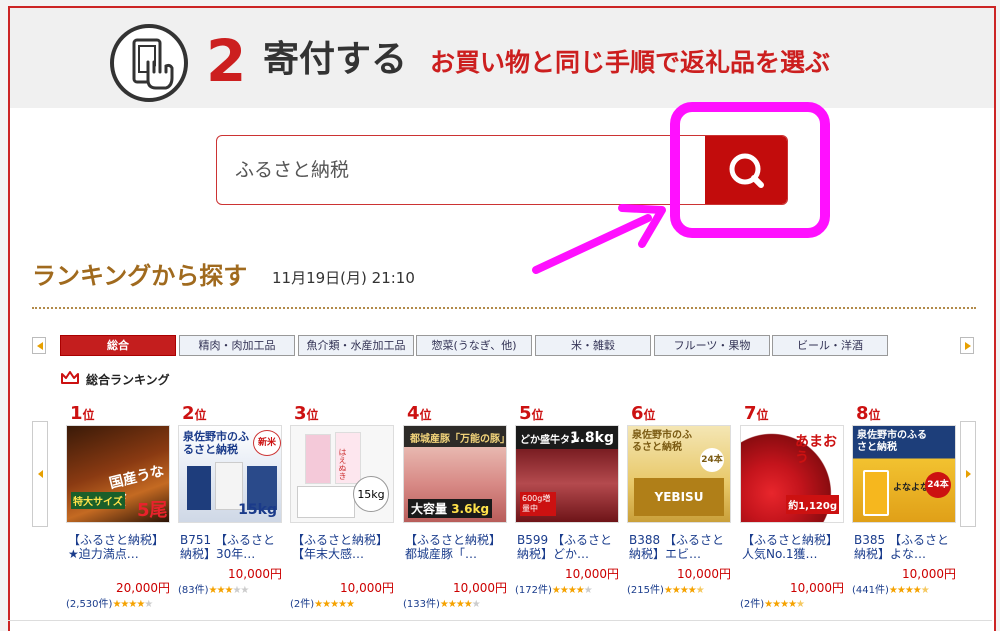 This screenshot has height=631, width=1000. What do you see at coordinates (567, 474) in the screenshot?
I see `product-image: どか盛牛タン 1.8kg 600g増量中` at bounding box center [567, 474].